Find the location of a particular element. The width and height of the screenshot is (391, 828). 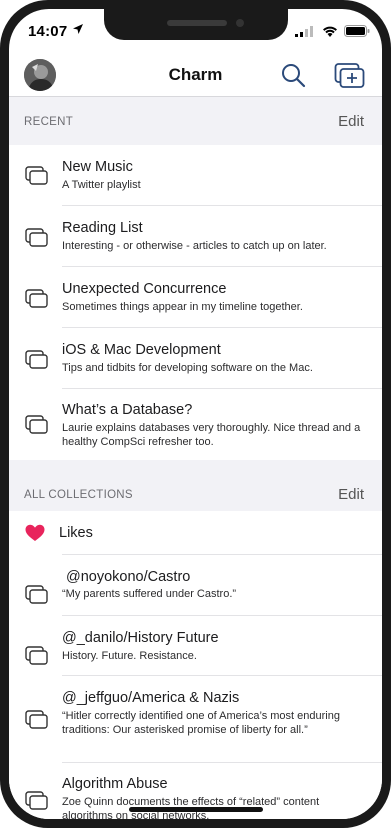

collection-subtitle: History. Future. Resistance. is located at coordinates (129, 656).